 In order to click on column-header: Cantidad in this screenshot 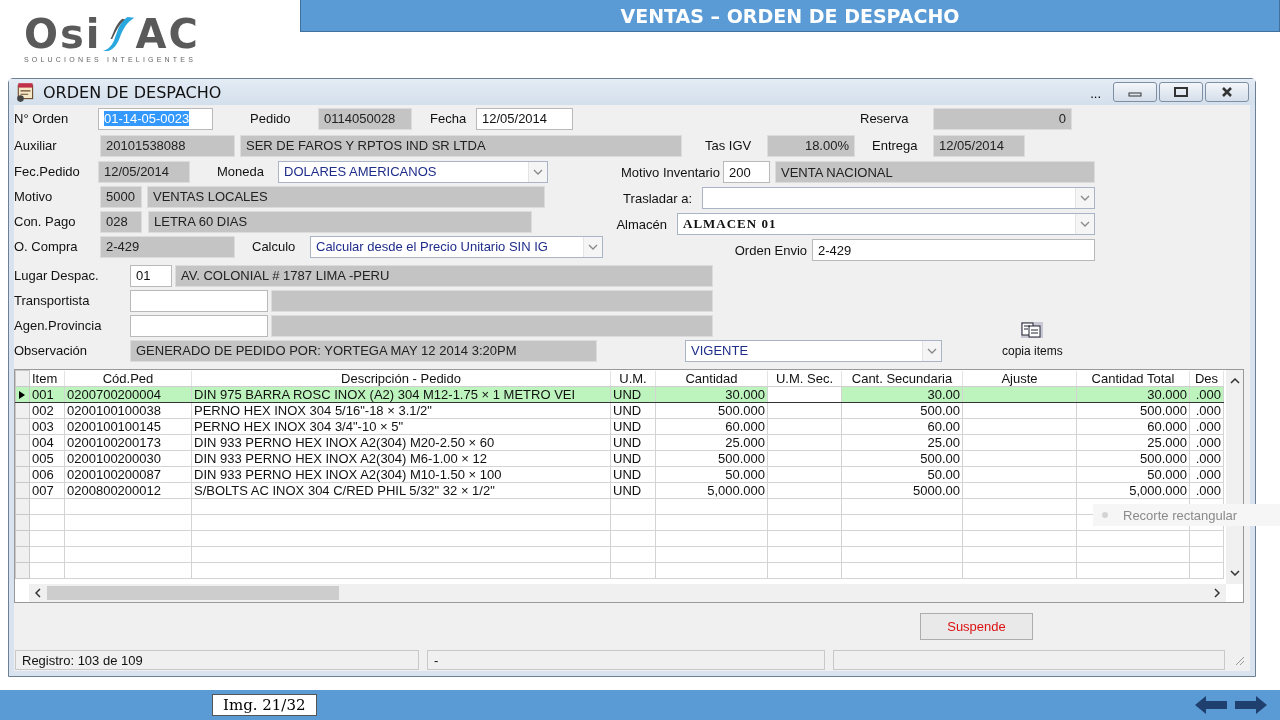, I will do `click(711, 378)`.